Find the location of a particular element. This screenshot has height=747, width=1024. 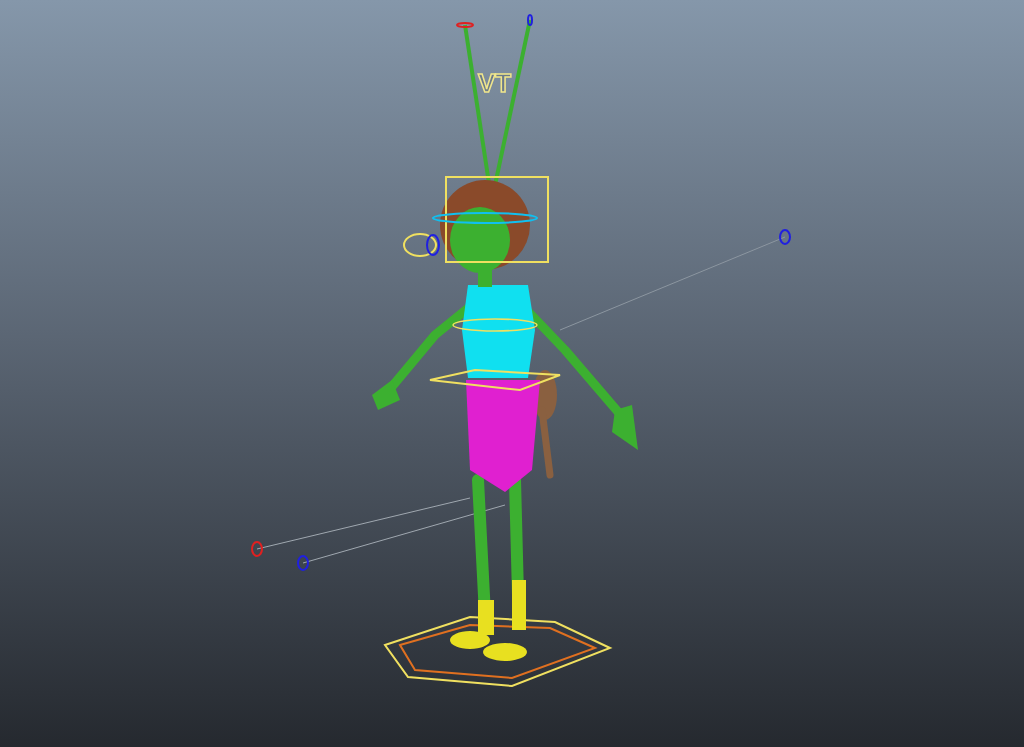

rig-label: VT is located at coordinates (495, 83).